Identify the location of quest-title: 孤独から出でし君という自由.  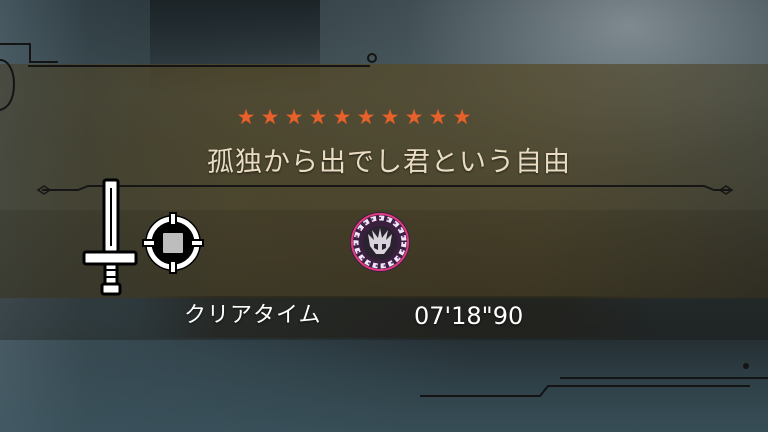
(389, 162).